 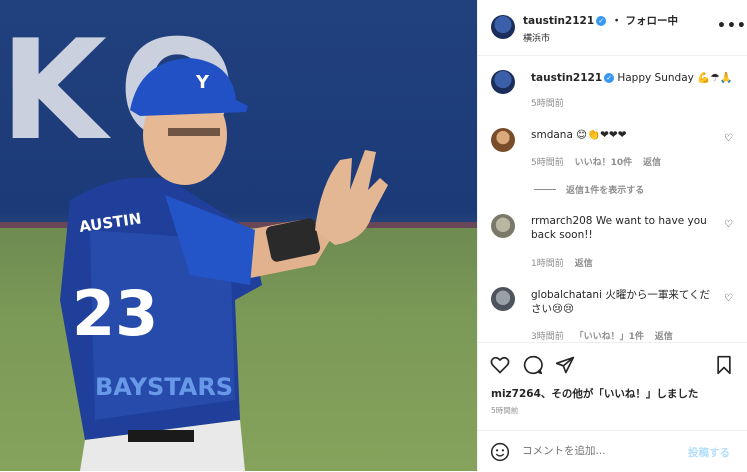 What do you see at coordinates (709, 452) in the screenshot?
I see `post-comment-button: 投稿する` at bounding box center [709, 452].